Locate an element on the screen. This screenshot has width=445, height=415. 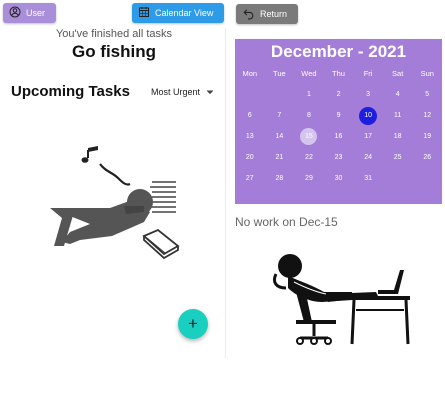
weekday-label: Thu is located at coordinates (338, 73).